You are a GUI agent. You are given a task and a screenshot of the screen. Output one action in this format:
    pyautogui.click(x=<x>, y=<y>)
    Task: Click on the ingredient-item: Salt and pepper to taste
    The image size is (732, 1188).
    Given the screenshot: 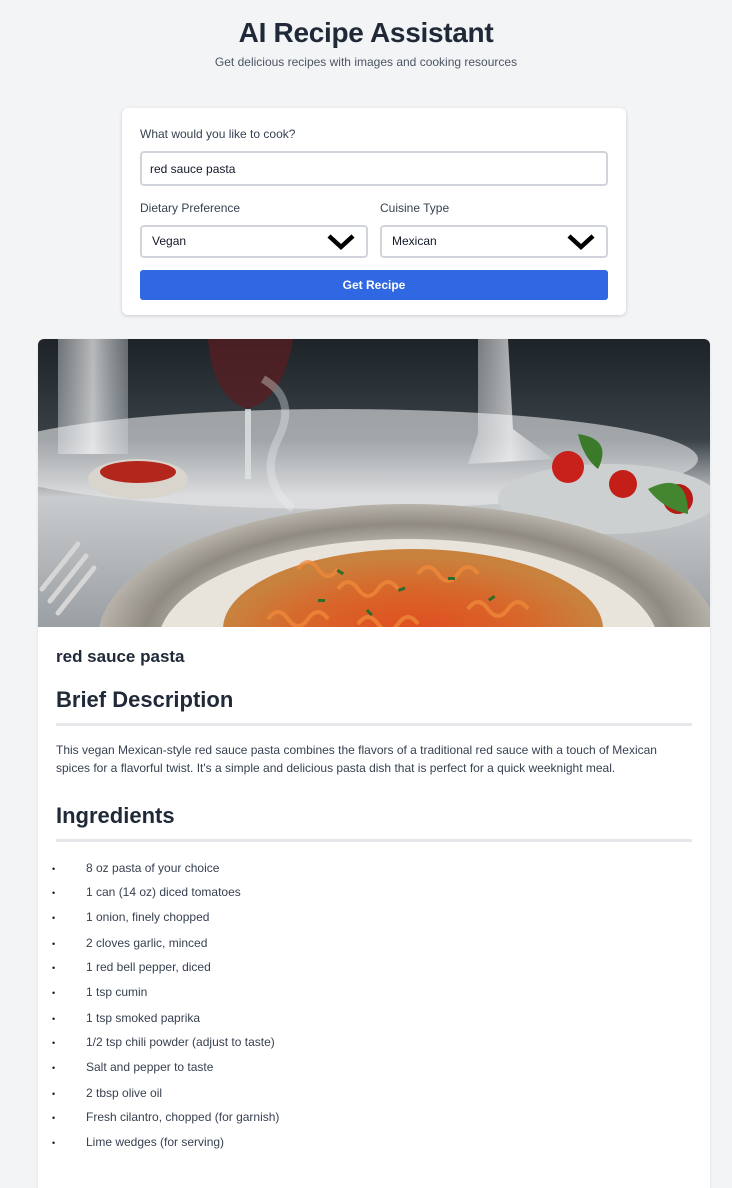 What is the action you would take?
    pyautogui.click(x=372, y=1068)
    